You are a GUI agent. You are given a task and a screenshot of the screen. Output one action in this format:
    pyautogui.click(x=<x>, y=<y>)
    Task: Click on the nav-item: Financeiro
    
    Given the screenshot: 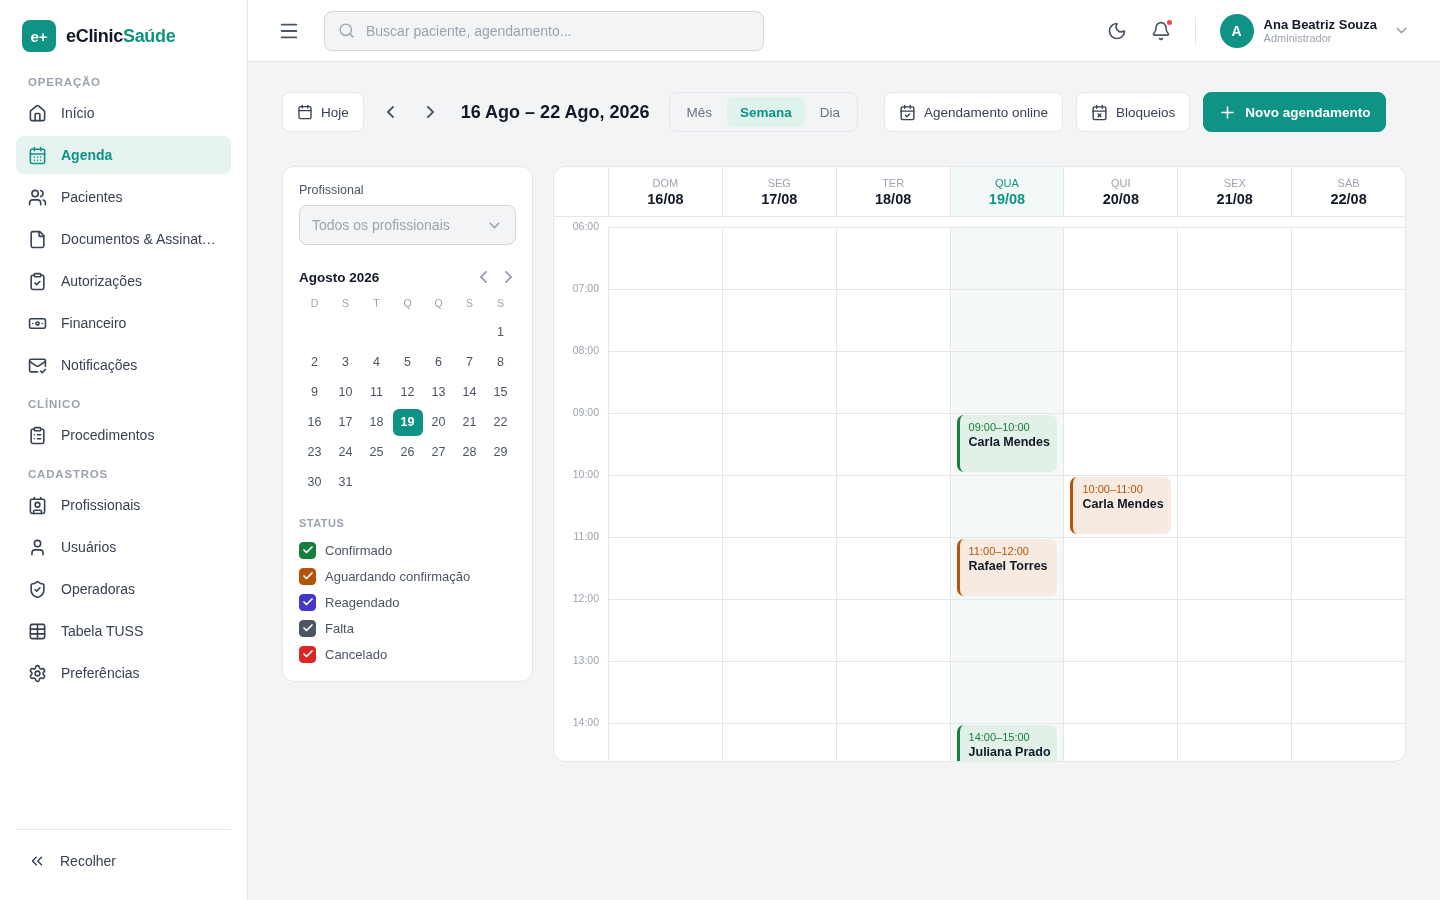 What is the action you would take?
    pyautogui.click(x=123, y=323)
    